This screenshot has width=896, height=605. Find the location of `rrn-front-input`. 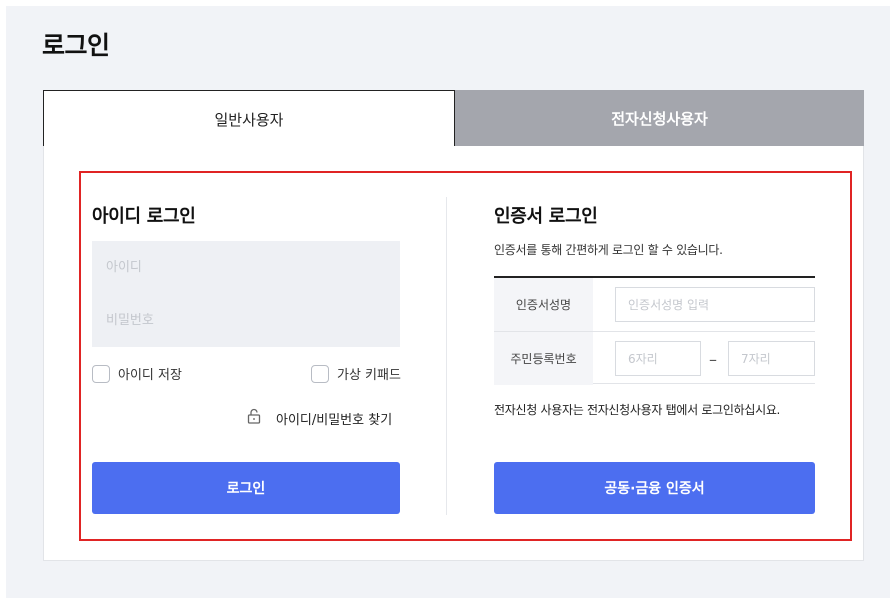

rrn-front-input is located at coordinates (658, 358).